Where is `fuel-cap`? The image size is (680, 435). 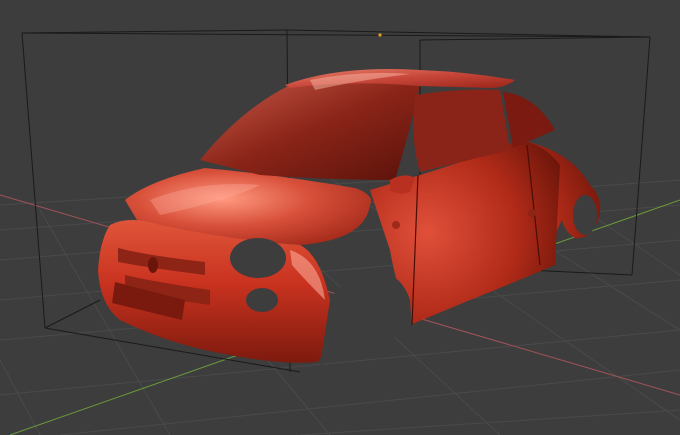 fuel-cap is located at coordinates (532, 213).